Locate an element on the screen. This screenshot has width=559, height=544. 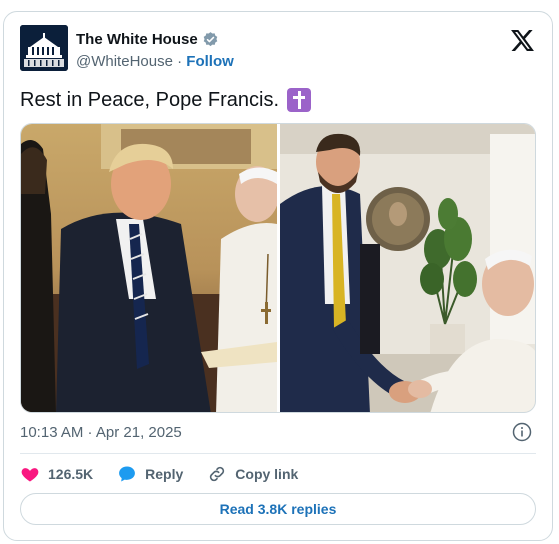
follow-button: Follow is located at coordinates (210, 61).